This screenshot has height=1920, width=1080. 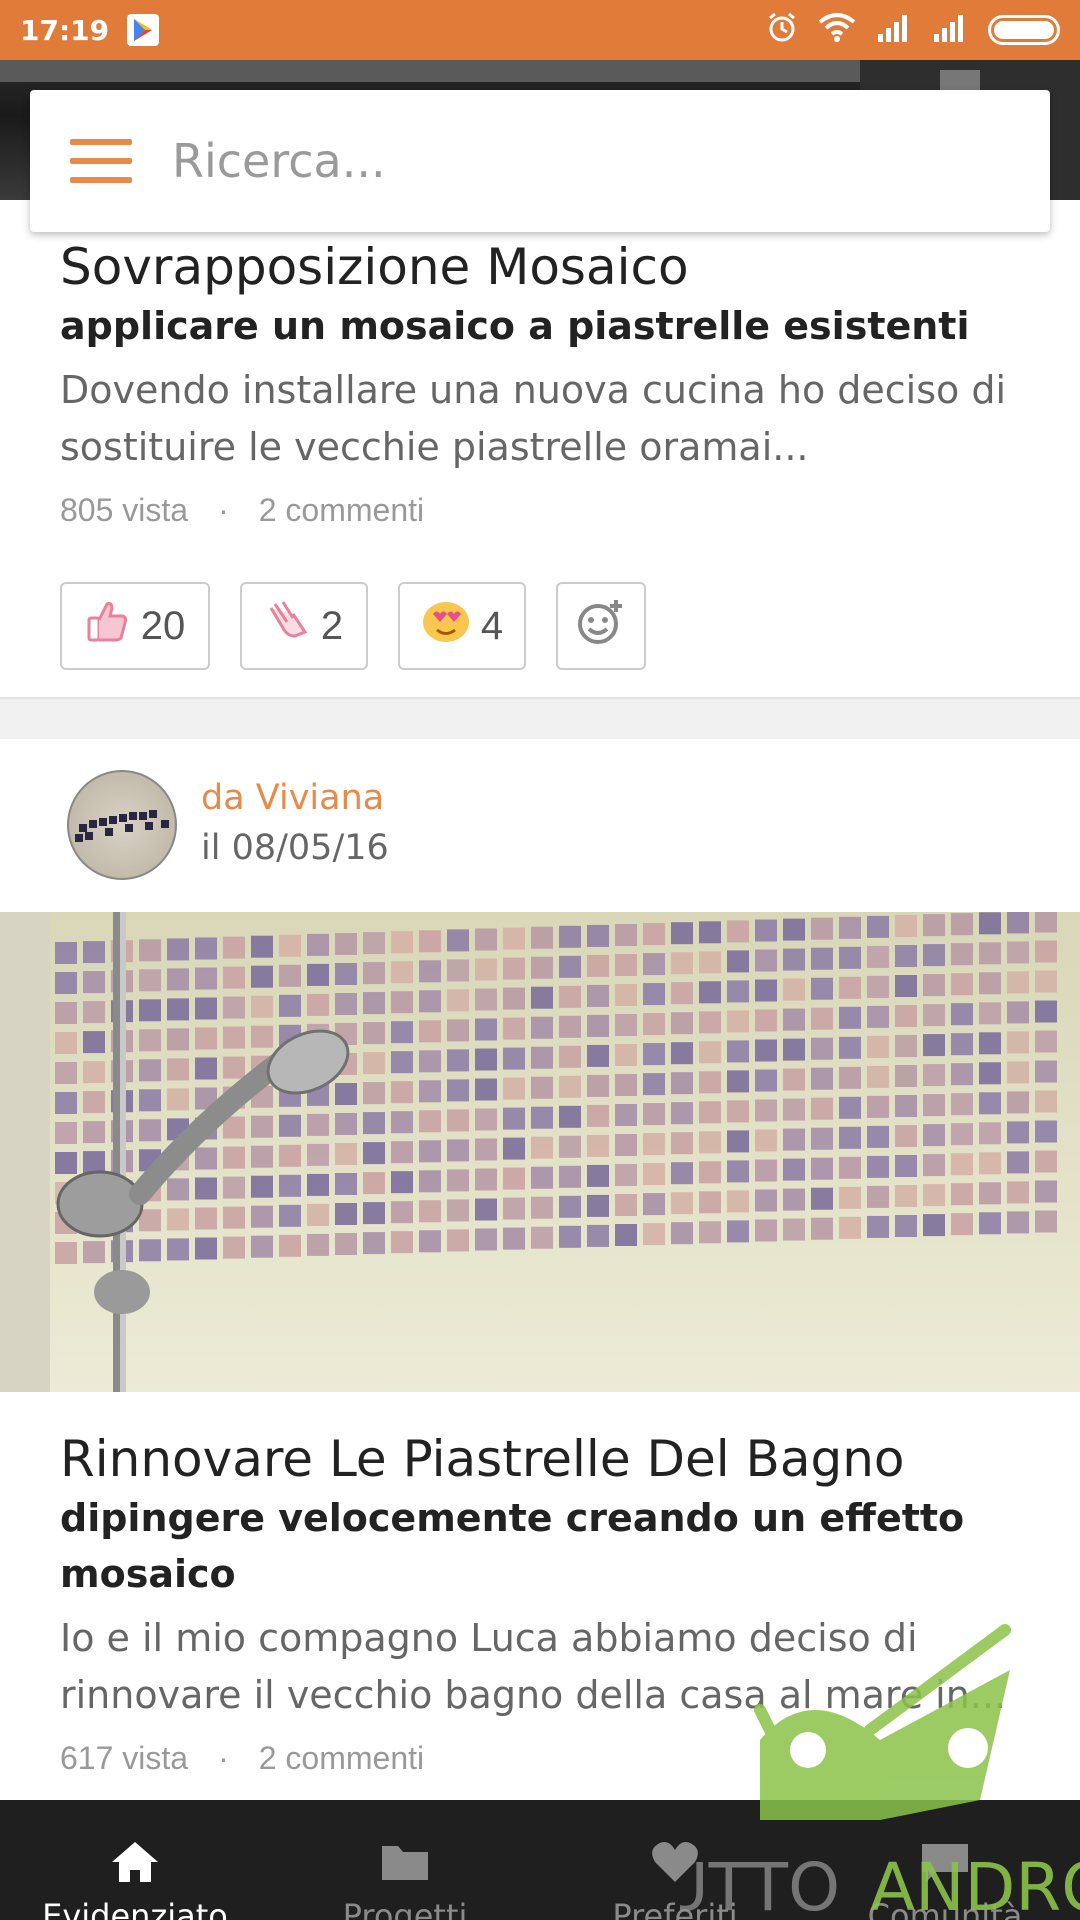 I want to click on wifi-icon, so click(x=837, y=30).